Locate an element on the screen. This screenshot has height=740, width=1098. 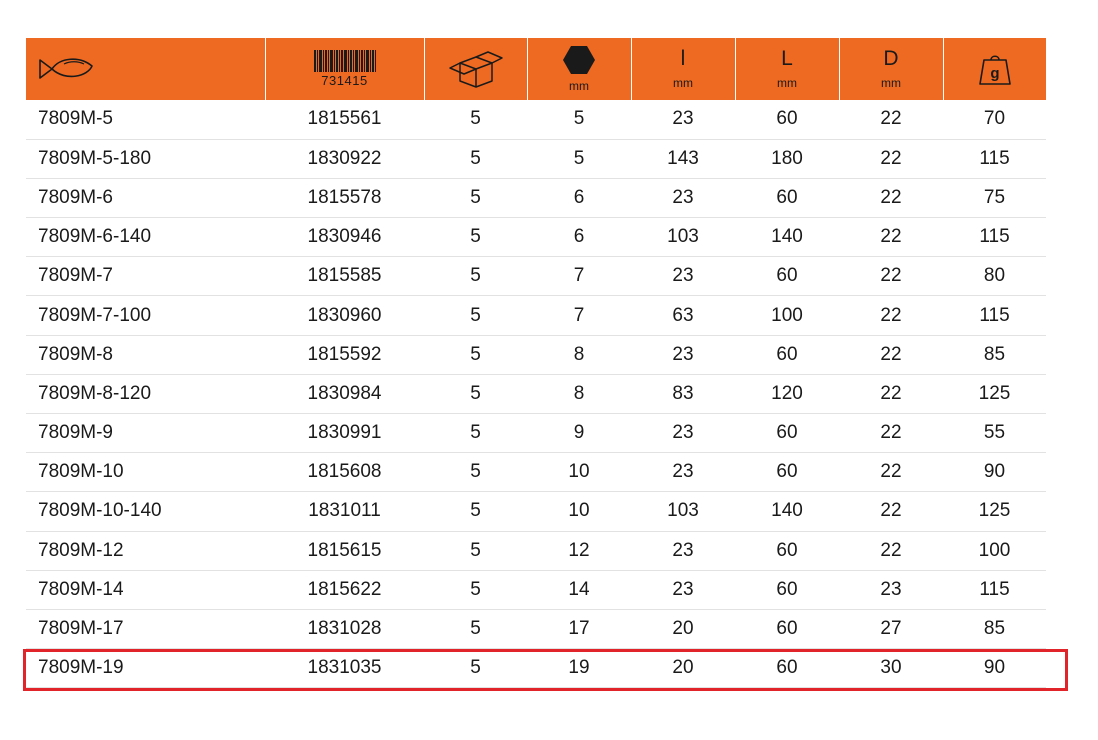
header-length-l: l mm is located at coordinates (682, 69).